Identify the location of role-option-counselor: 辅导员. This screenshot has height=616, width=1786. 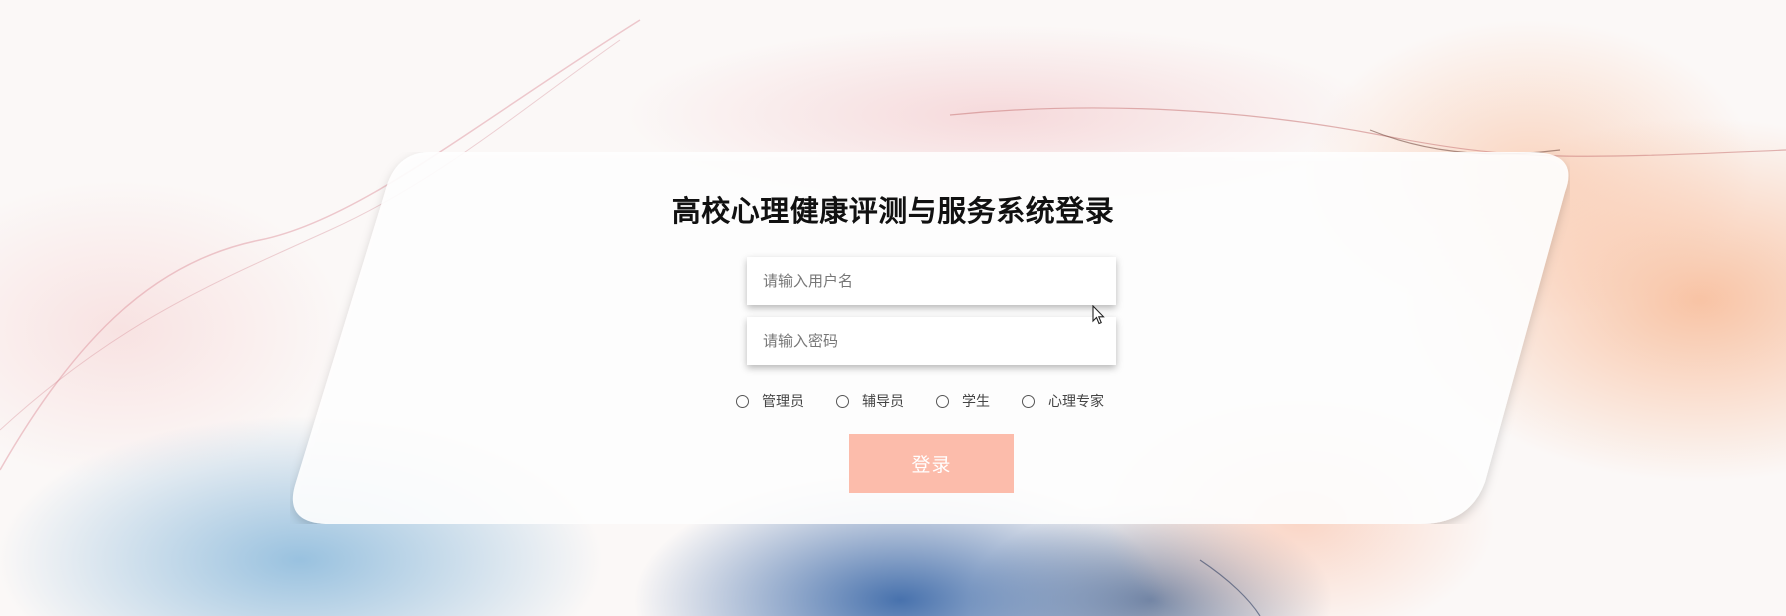
(870, 401).